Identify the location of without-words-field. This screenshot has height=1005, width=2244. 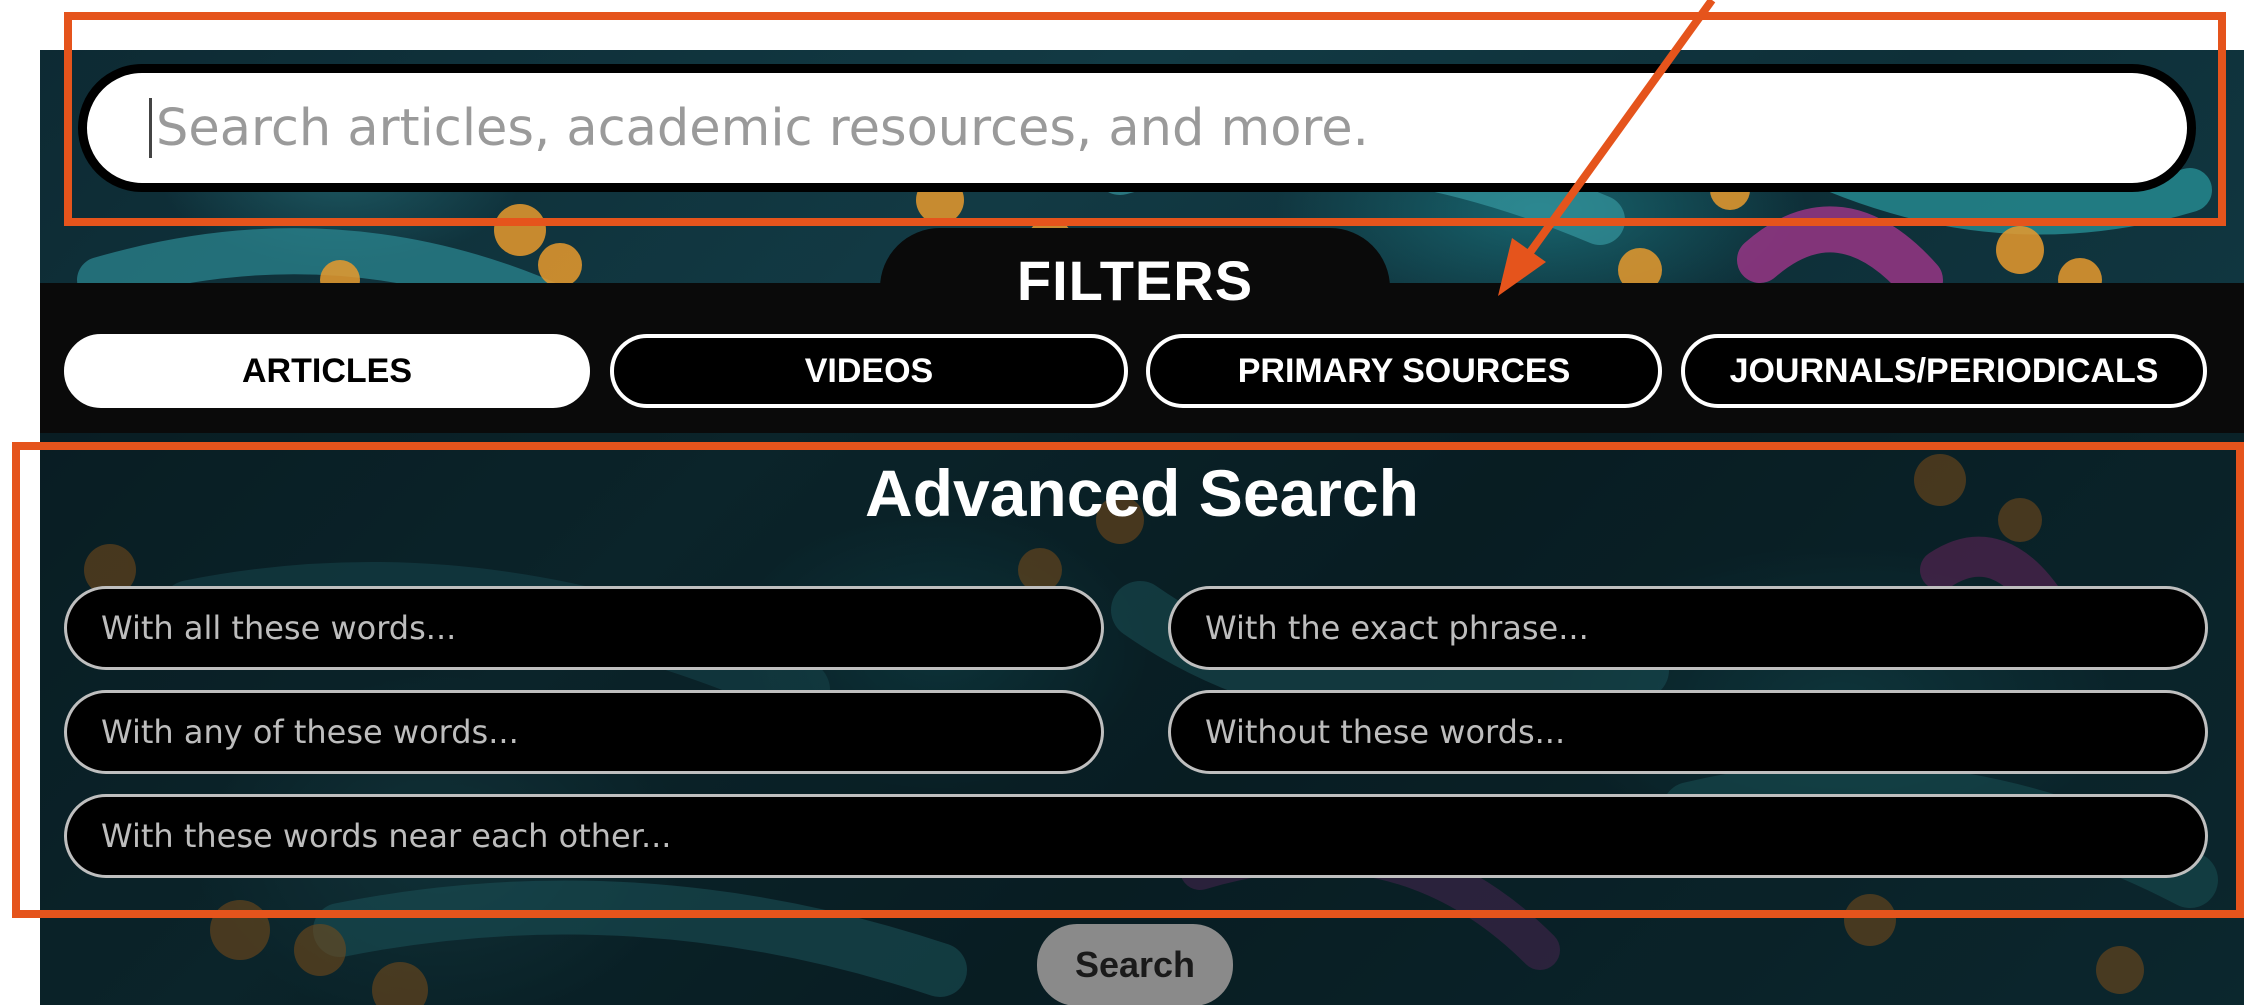
(1688, 732).